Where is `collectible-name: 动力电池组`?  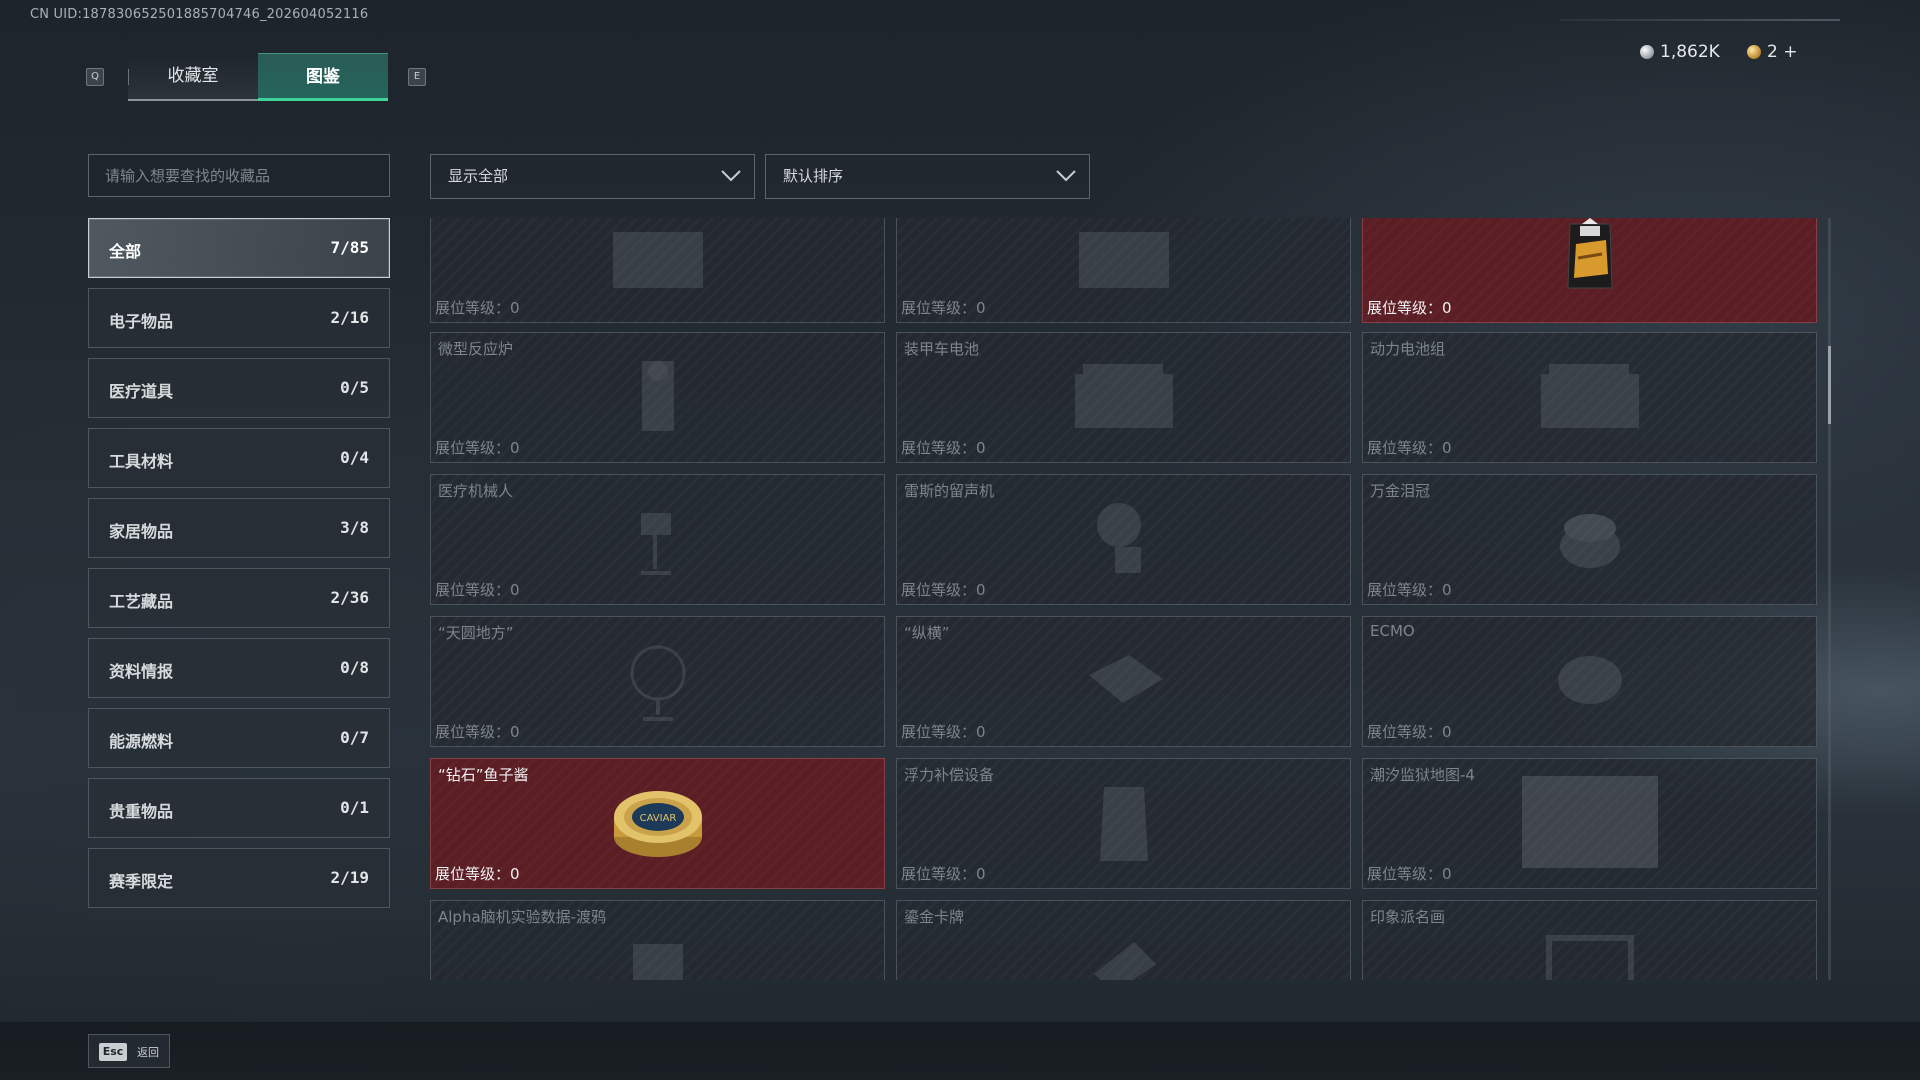
collectible-name: 动力电池组 is located at coordinates (1408, 349).